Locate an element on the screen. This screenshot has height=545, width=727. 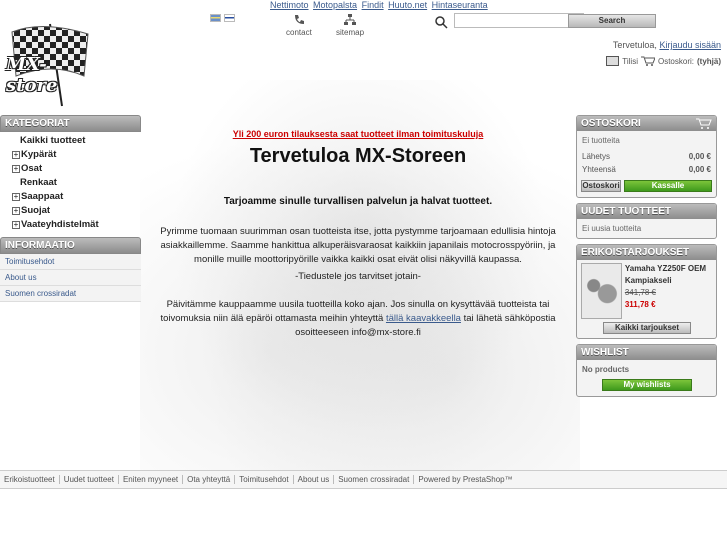
category-item: Kaikki tuotteet is located at coordinates (70, 141).